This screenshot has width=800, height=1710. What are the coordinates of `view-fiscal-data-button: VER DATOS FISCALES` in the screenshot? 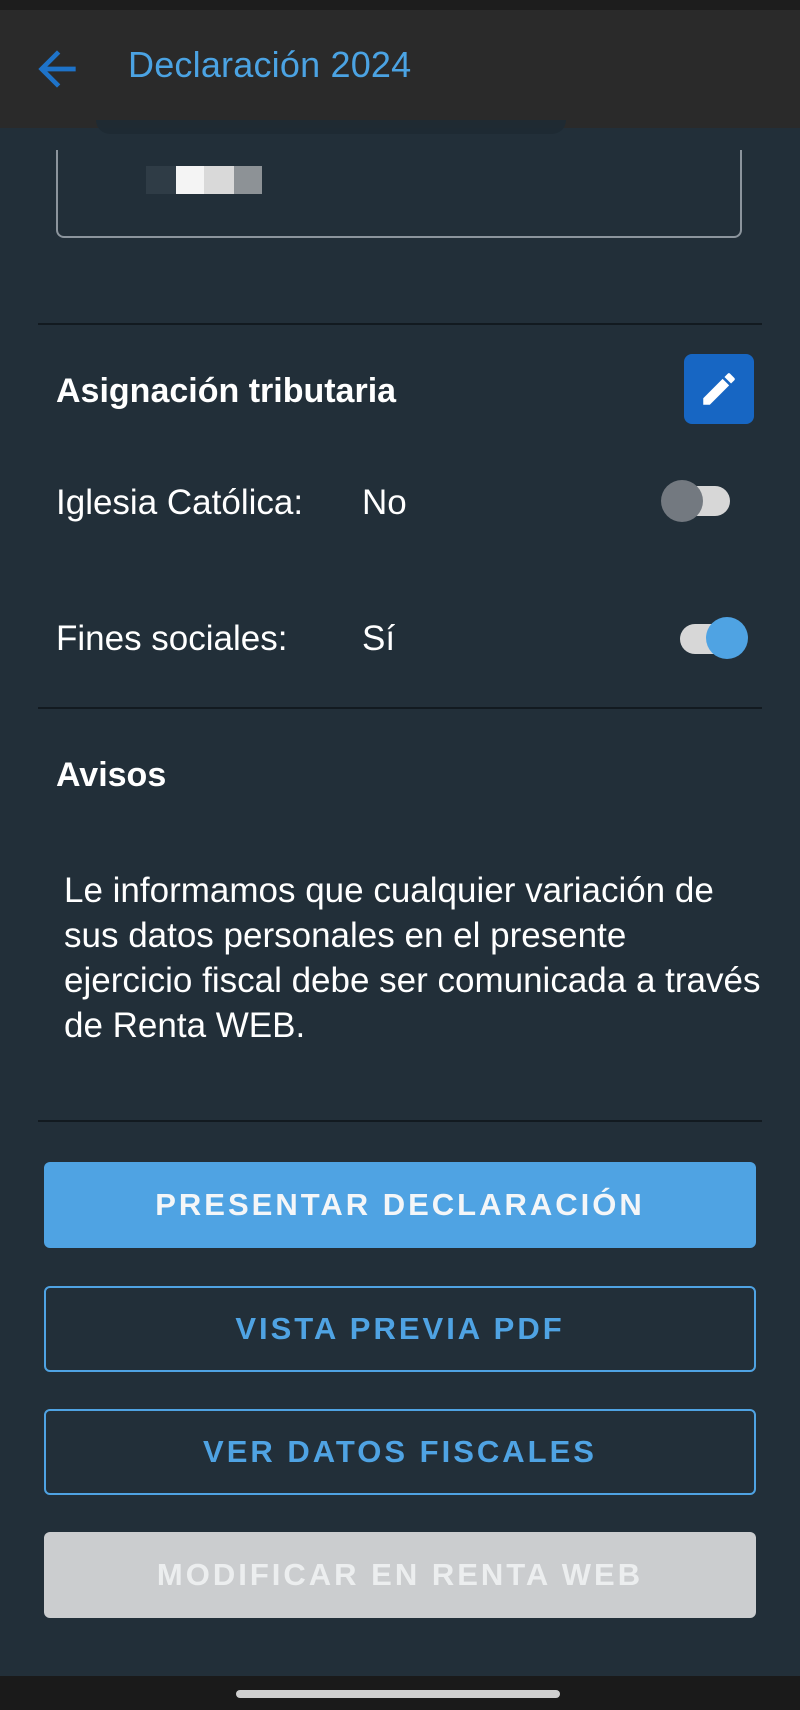 It's located at (400, 1452).